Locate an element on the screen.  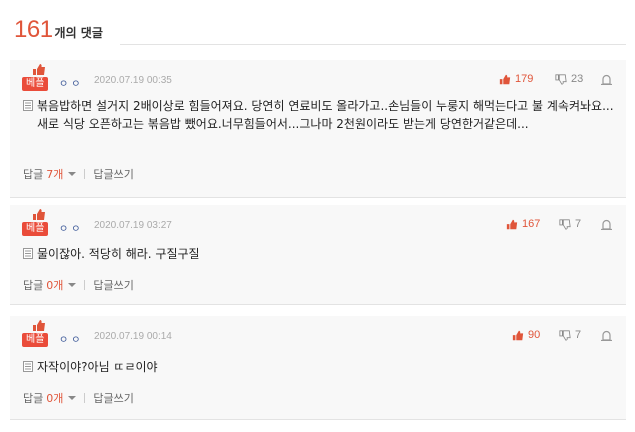
reply-toggle: 답글 7개 is located at coordinates (50, 174).